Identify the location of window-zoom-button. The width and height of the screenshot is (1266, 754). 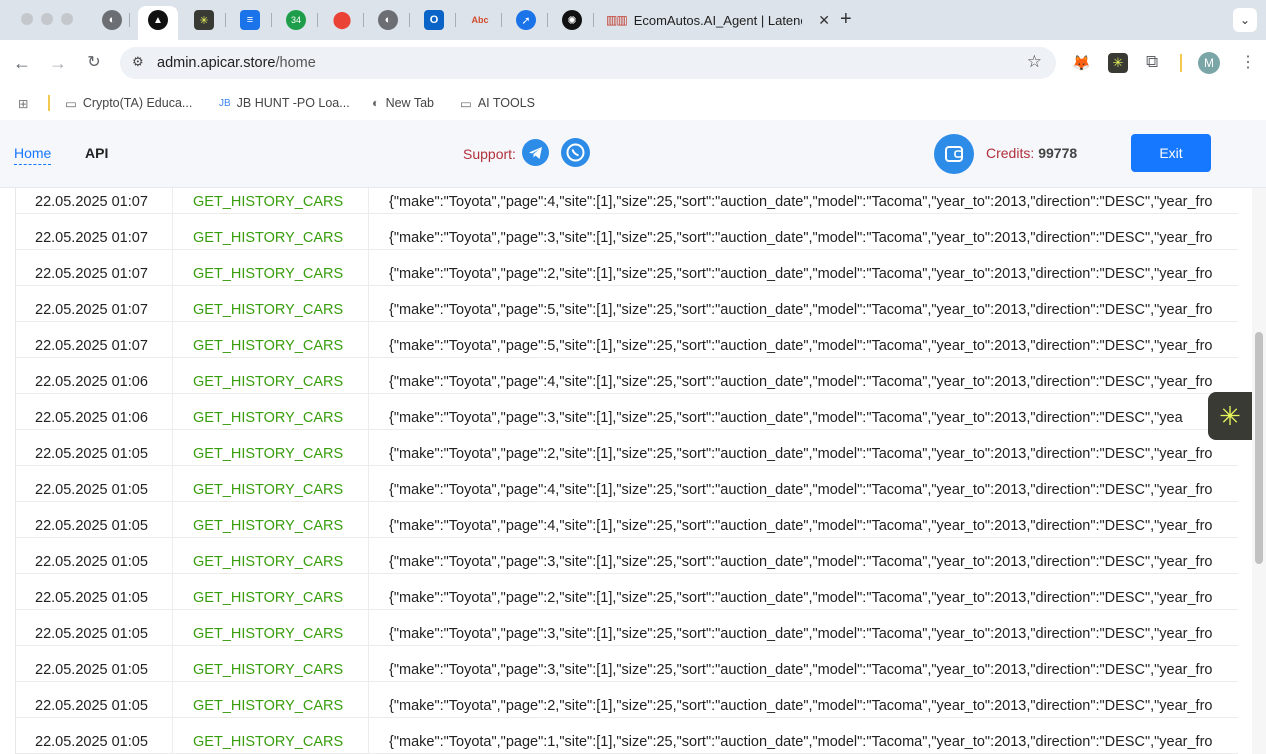
(67, 19).